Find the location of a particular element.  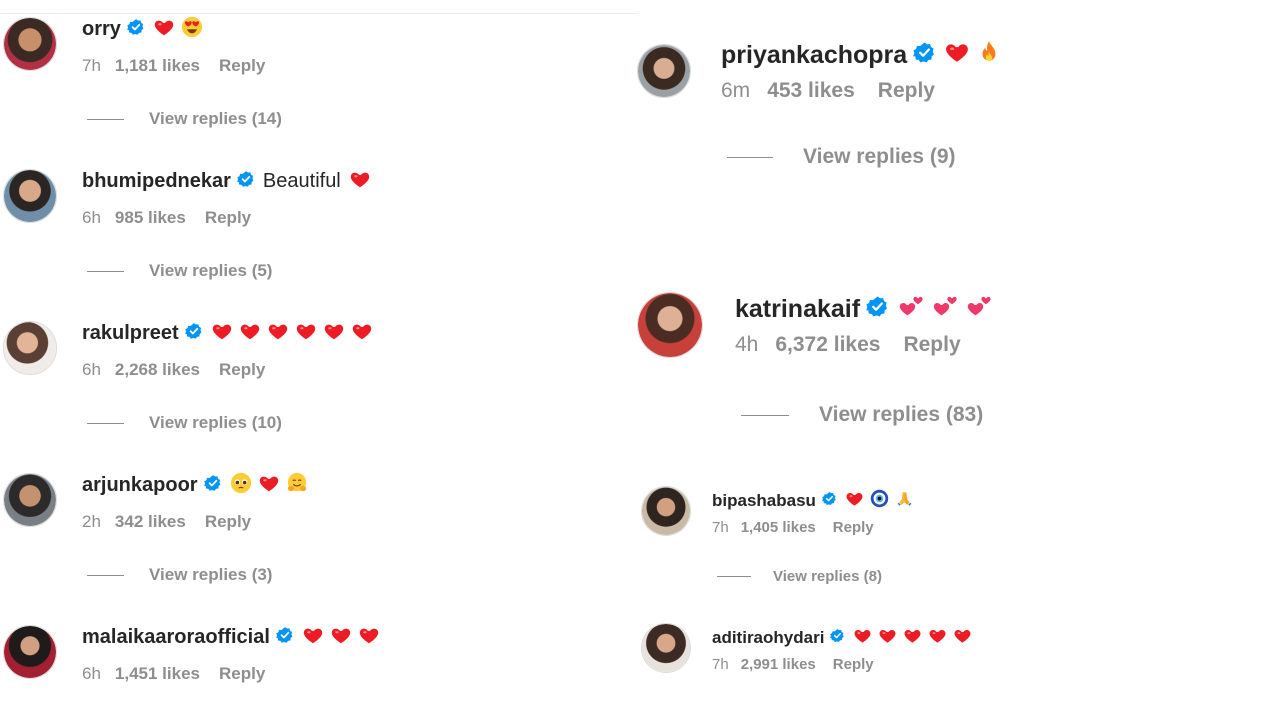

comment-header: bhumipednekar Beautiful is located at coordinates (229, 181).